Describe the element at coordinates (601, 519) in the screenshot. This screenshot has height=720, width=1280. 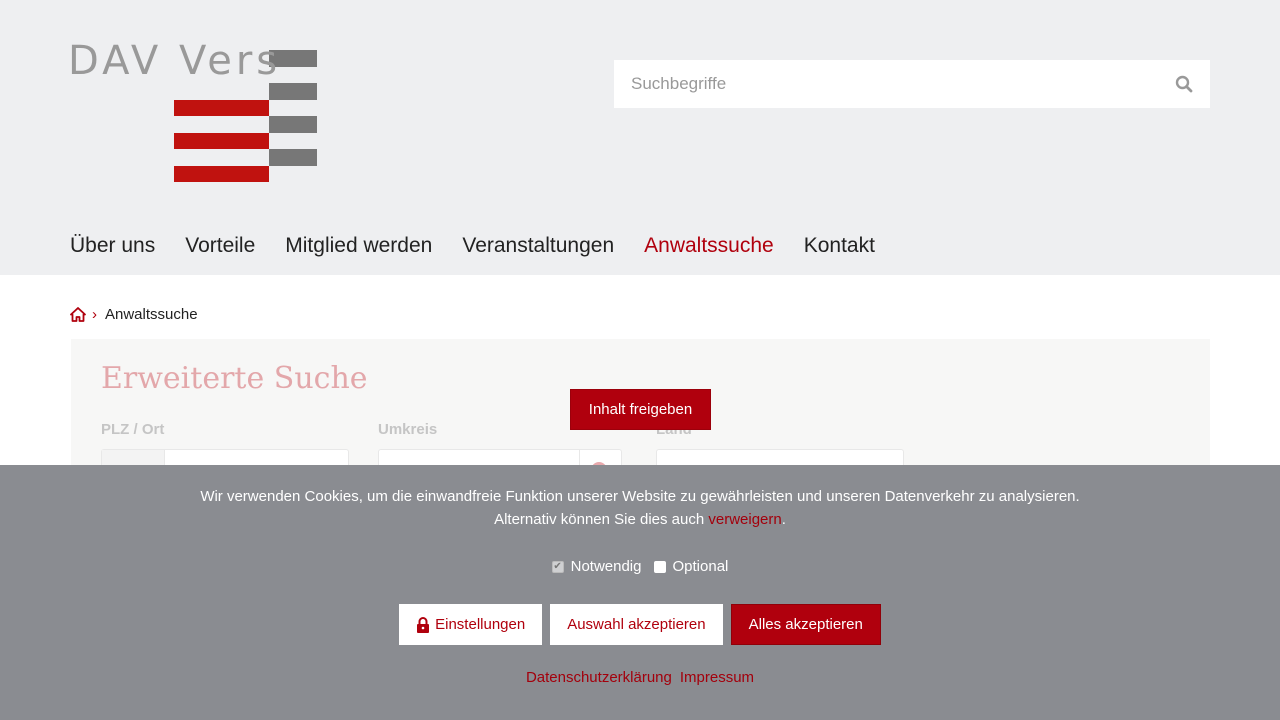
I see `cookie-line2-prefix: Alternativ können Sie dies auch` at that location.